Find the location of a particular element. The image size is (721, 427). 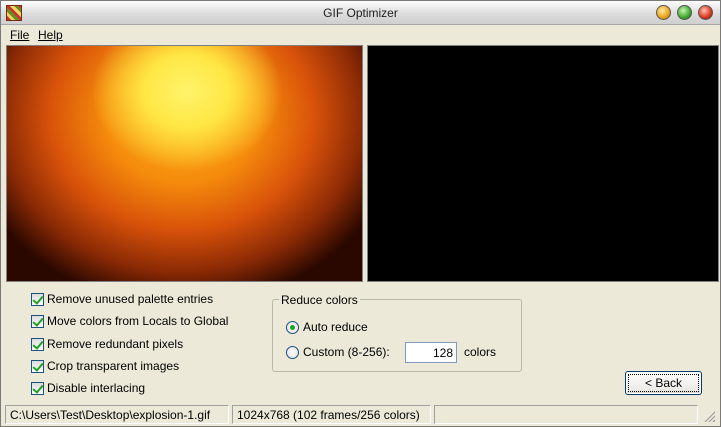

radio-auto-reduce-row: Auto reduce is located at coordinates (327, 327).